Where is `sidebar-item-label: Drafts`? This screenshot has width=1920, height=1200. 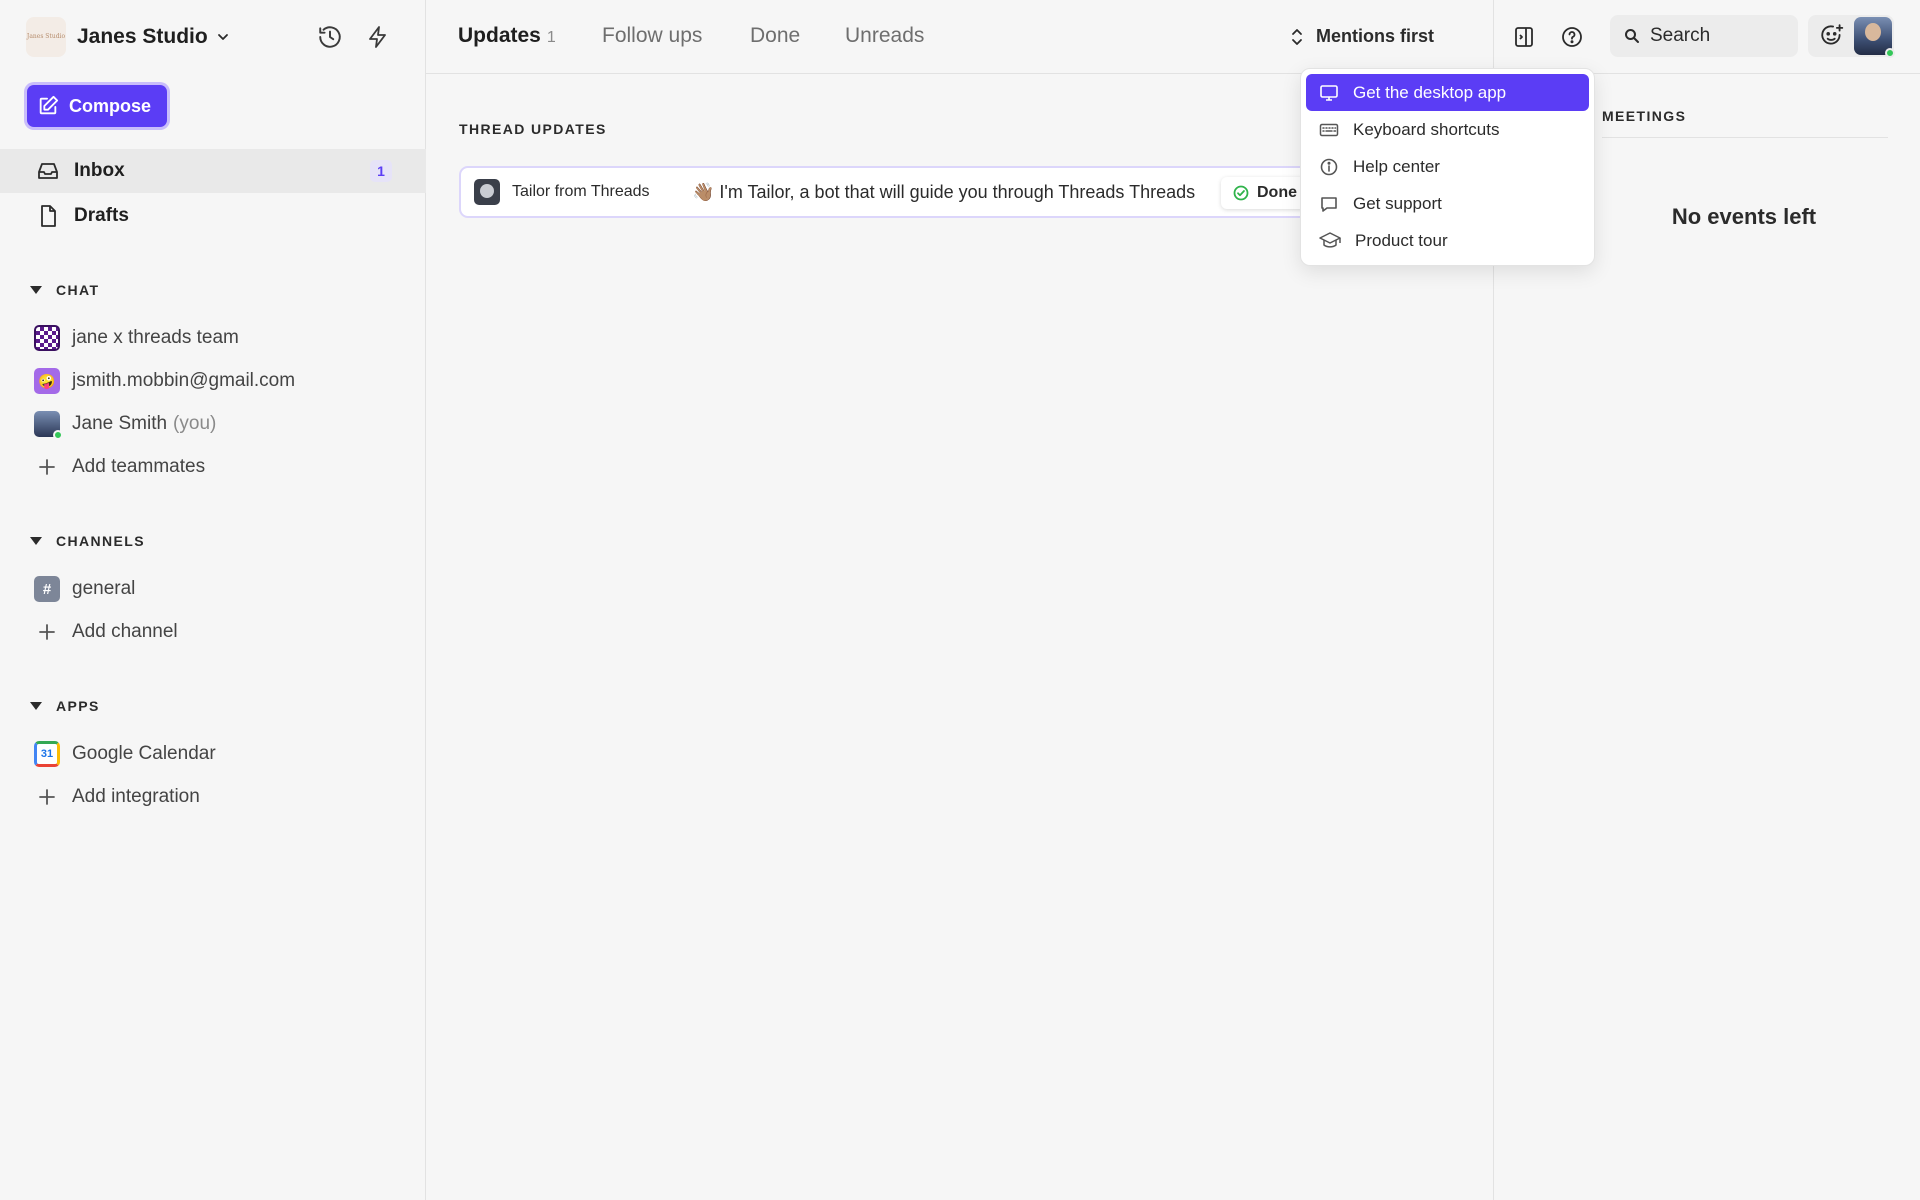
sidebar-item-label: Drafts is located at coordinates (101, 215).